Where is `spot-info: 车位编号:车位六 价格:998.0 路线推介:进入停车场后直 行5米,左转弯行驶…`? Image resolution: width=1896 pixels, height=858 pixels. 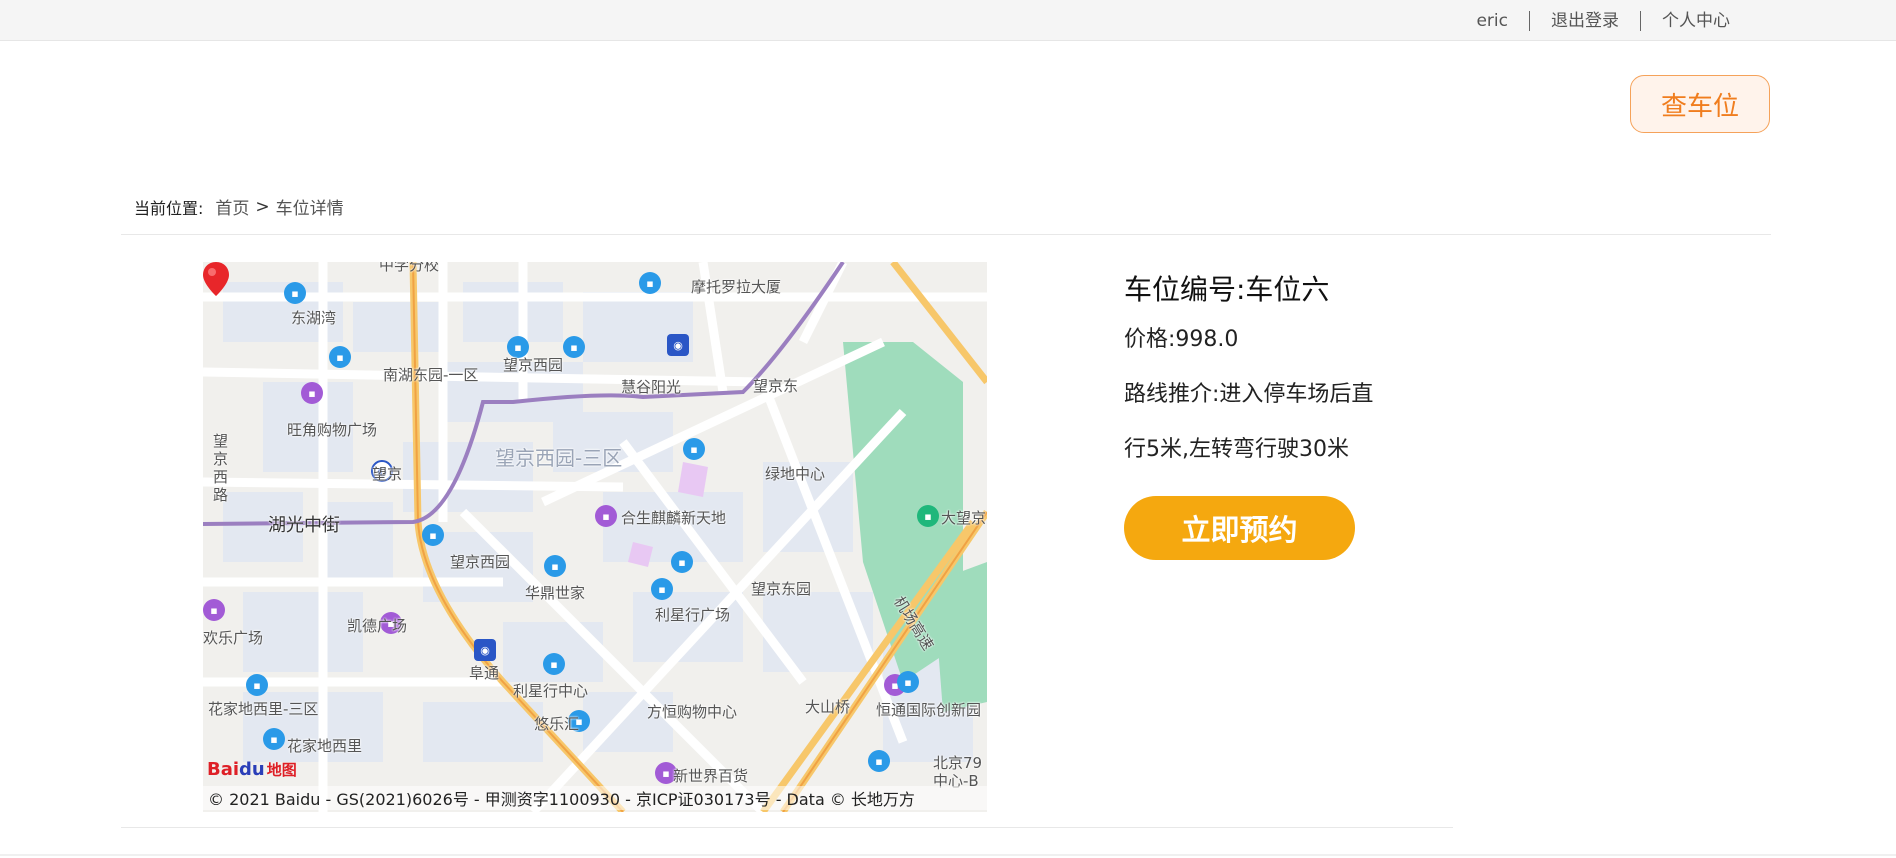 spot-info: 车位编号:车位六 价格:998.0 路线推介:进入停车场后直 行5米,左转弯行驶… is located at coordinates (1248, 372).